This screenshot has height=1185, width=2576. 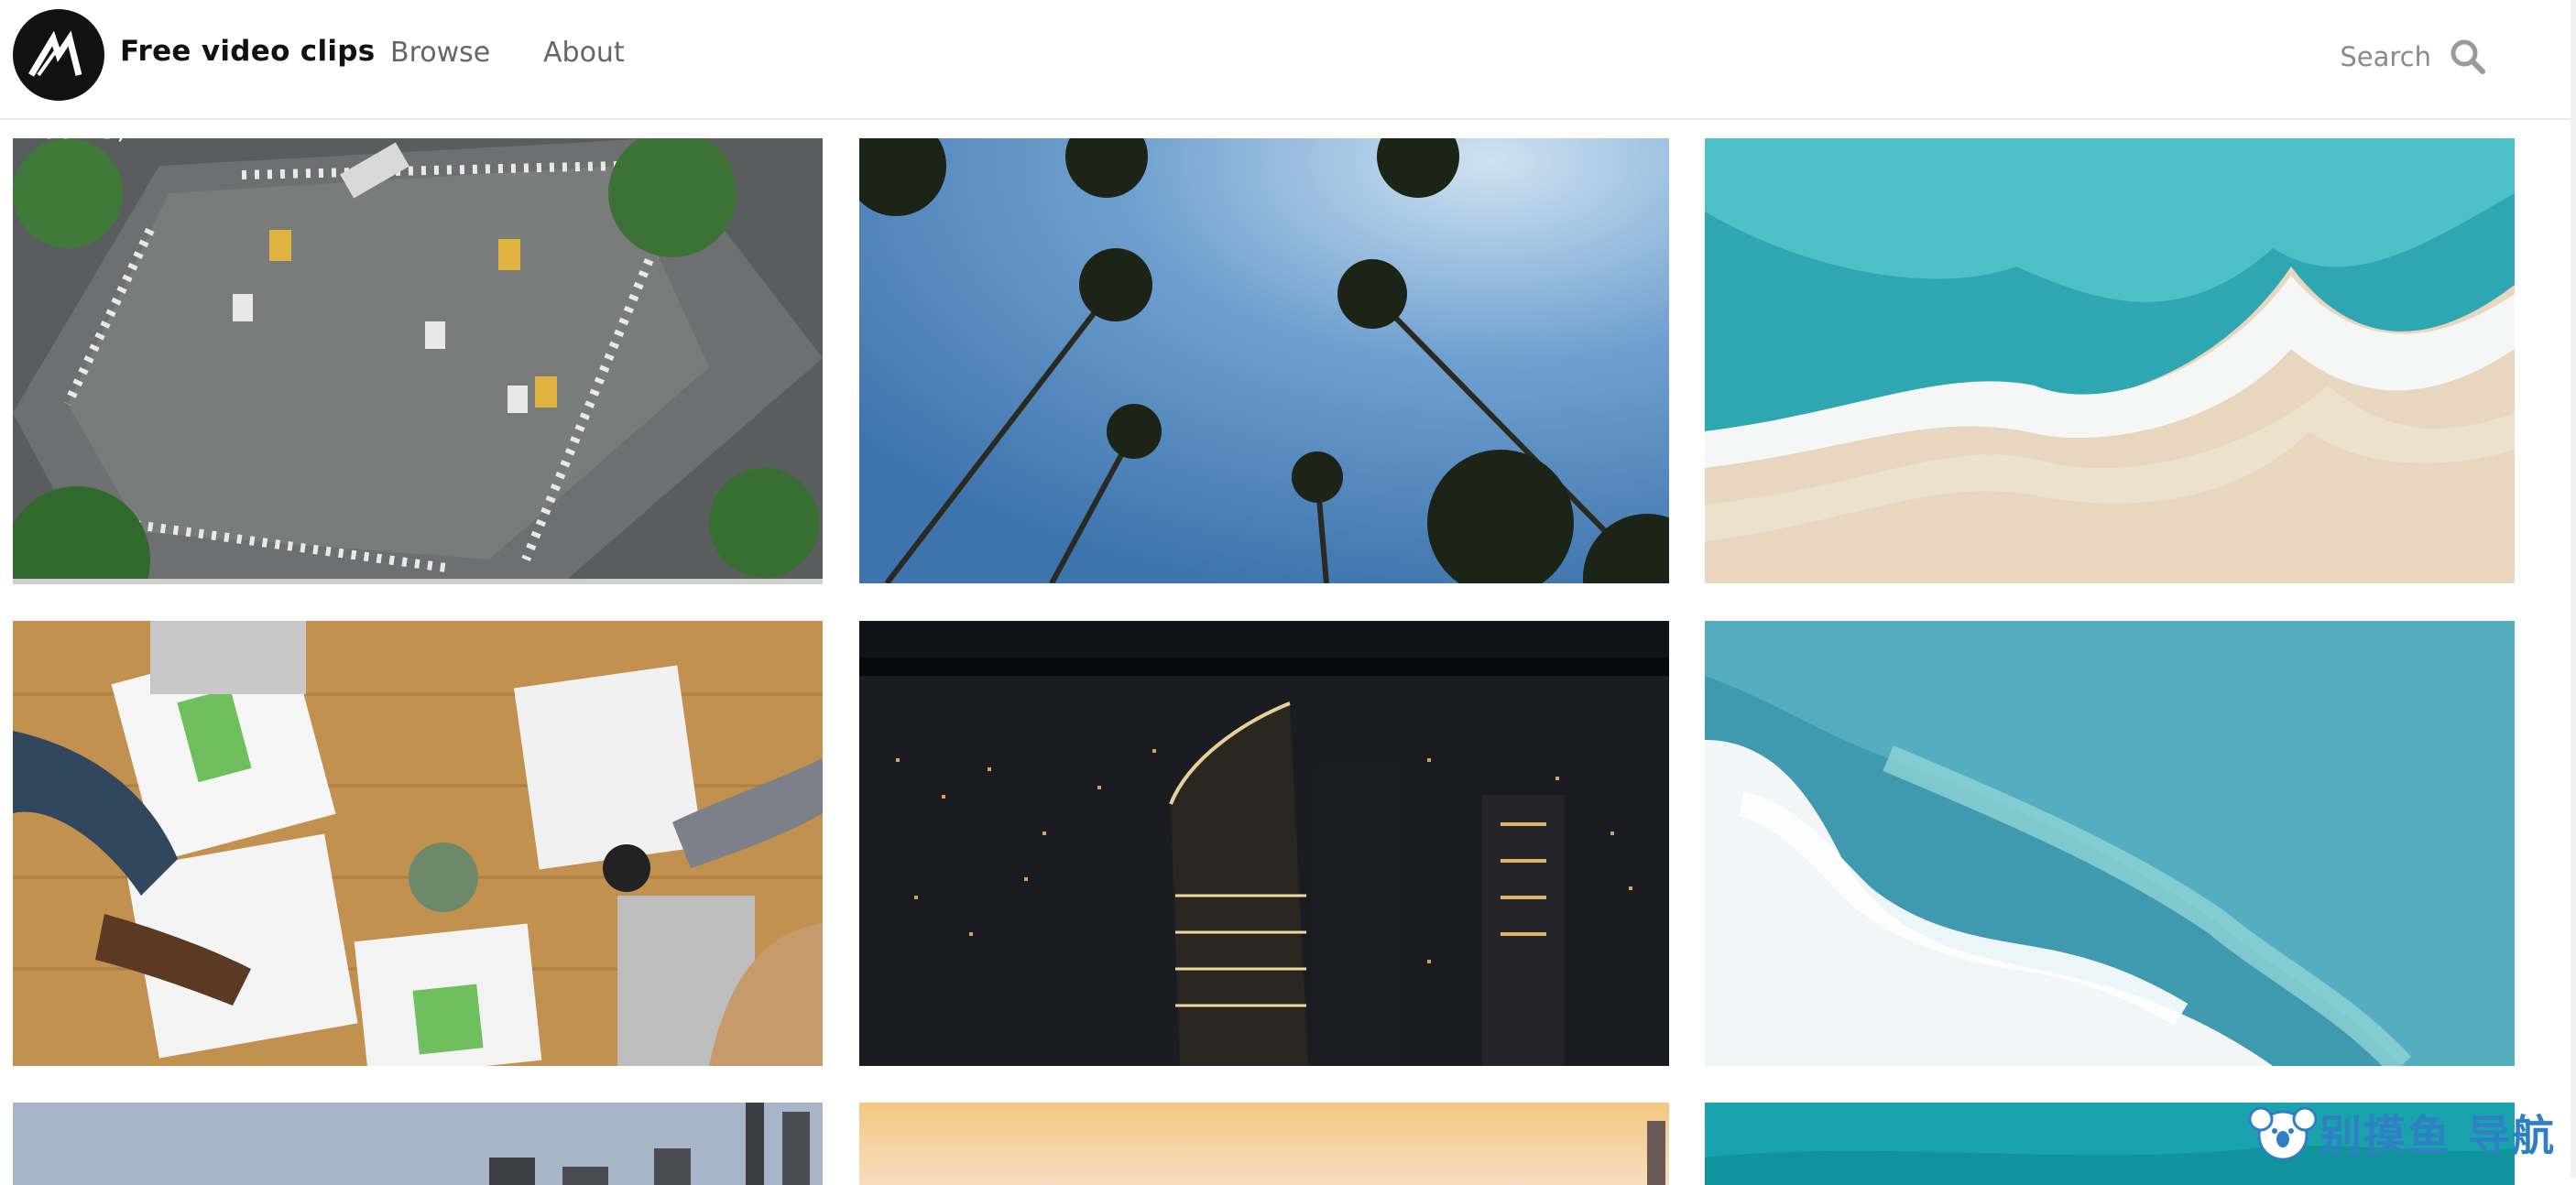 I want to click on page-scrollbar, so click(x=2574, y=589).